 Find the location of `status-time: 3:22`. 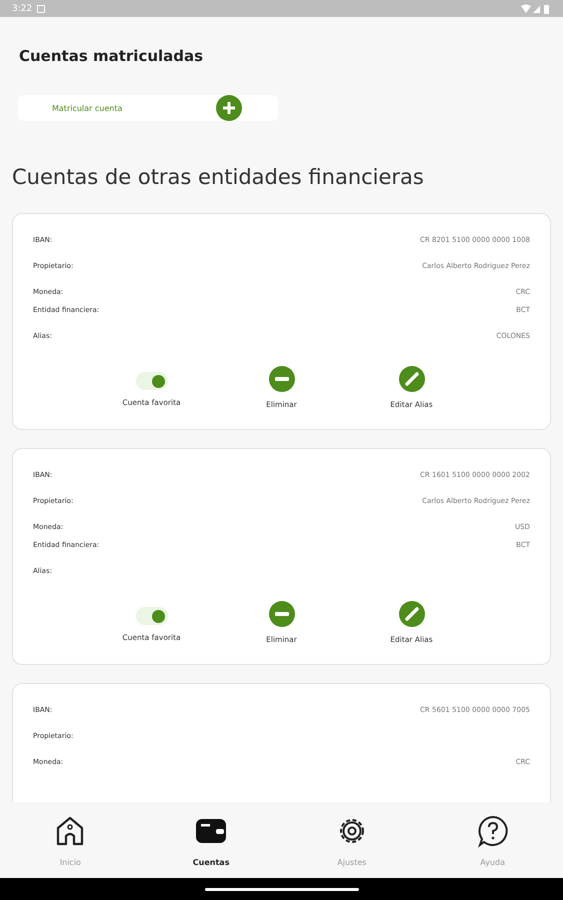

status-time: 3:22 is located at coordinates (22, 9).